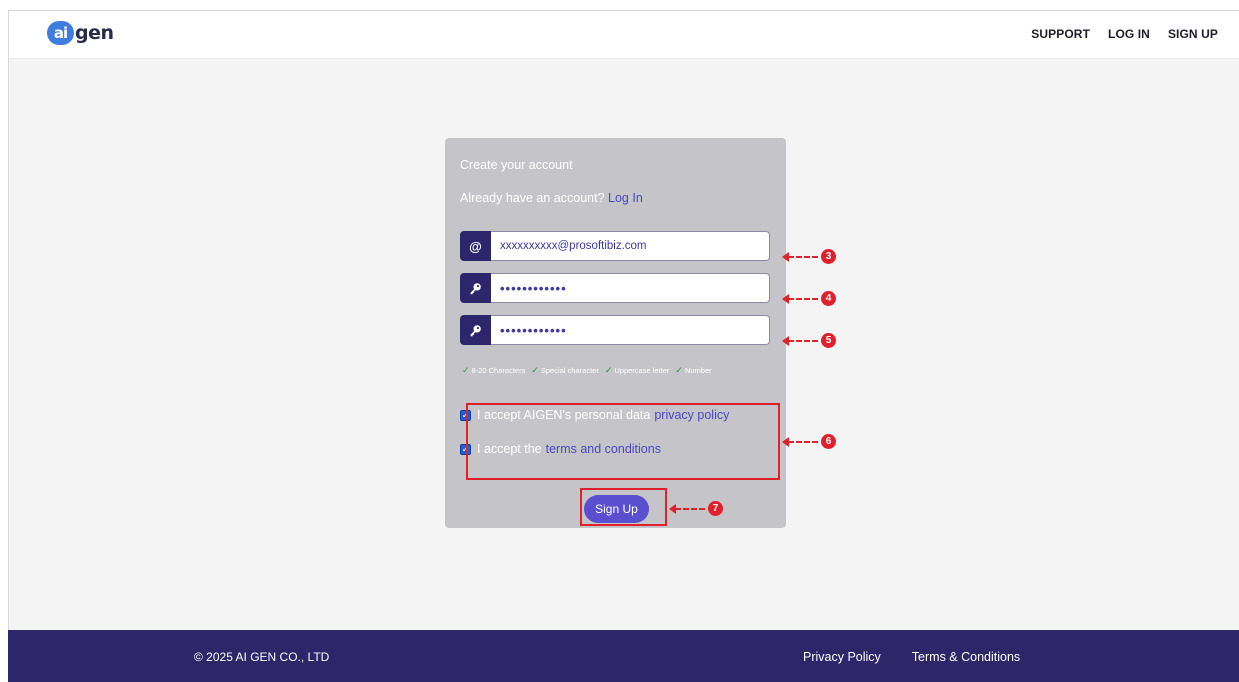  Describe the element at coordinates (262, 657) in the screenshot. I see `copyright-text: © 2025 AI GEN CO., LTD` at that location.